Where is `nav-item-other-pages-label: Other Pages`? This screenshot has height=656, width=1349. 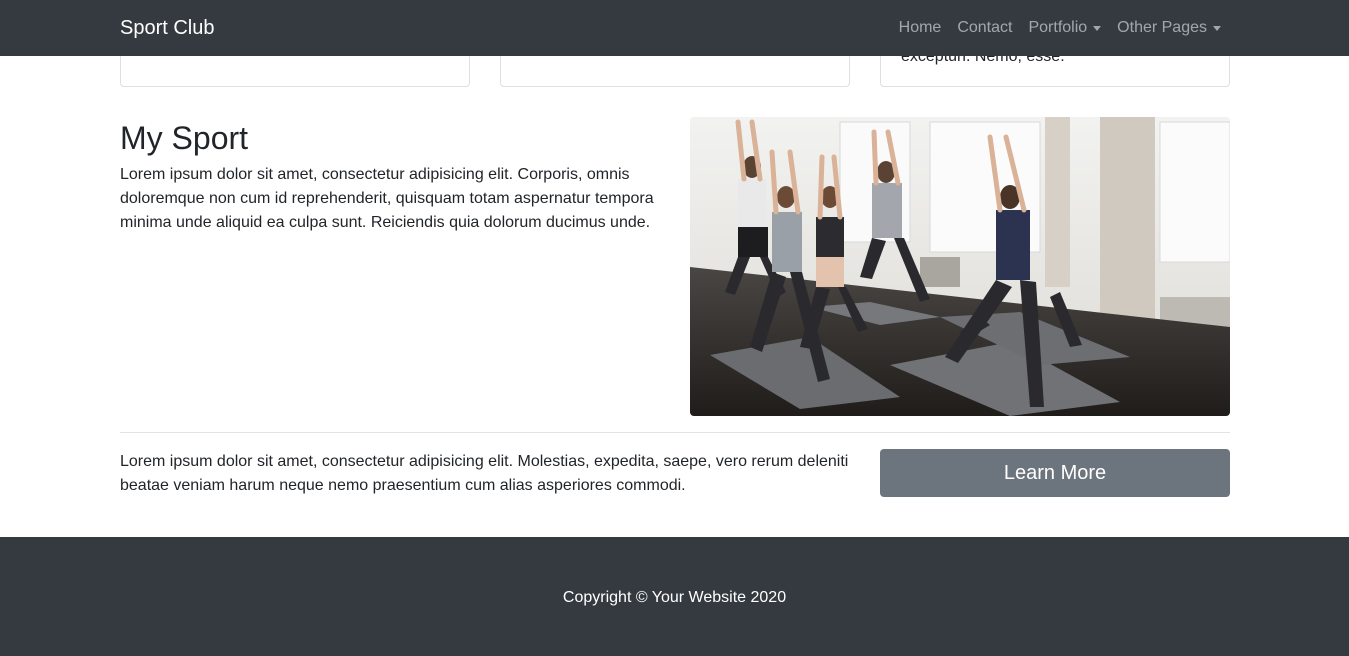 nav-item-other-pages-label: Other Pages is located at coordinates (1162, 27).